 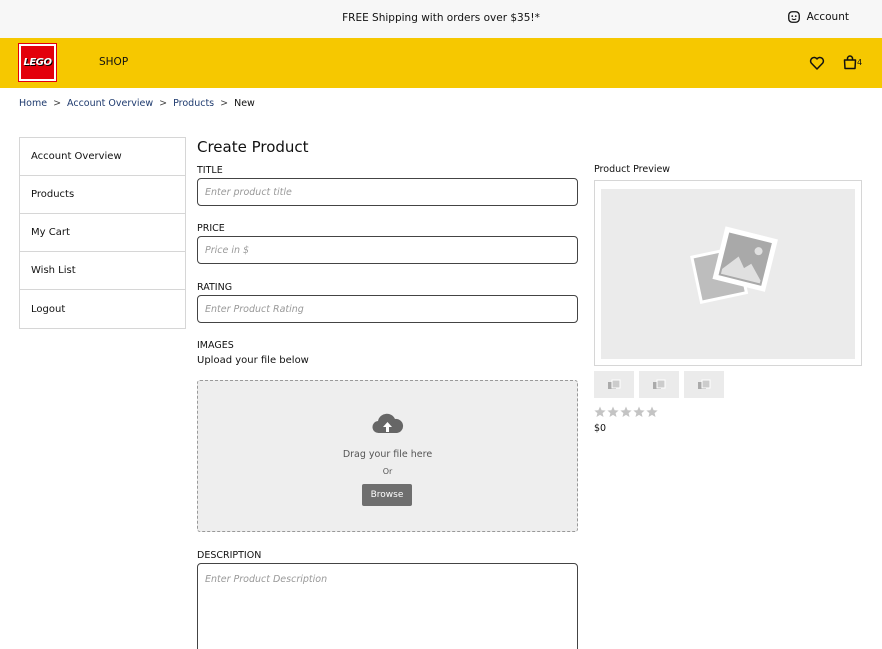 I want to click on sidebar-item-logout: Logout, so click(x=102, y=309).